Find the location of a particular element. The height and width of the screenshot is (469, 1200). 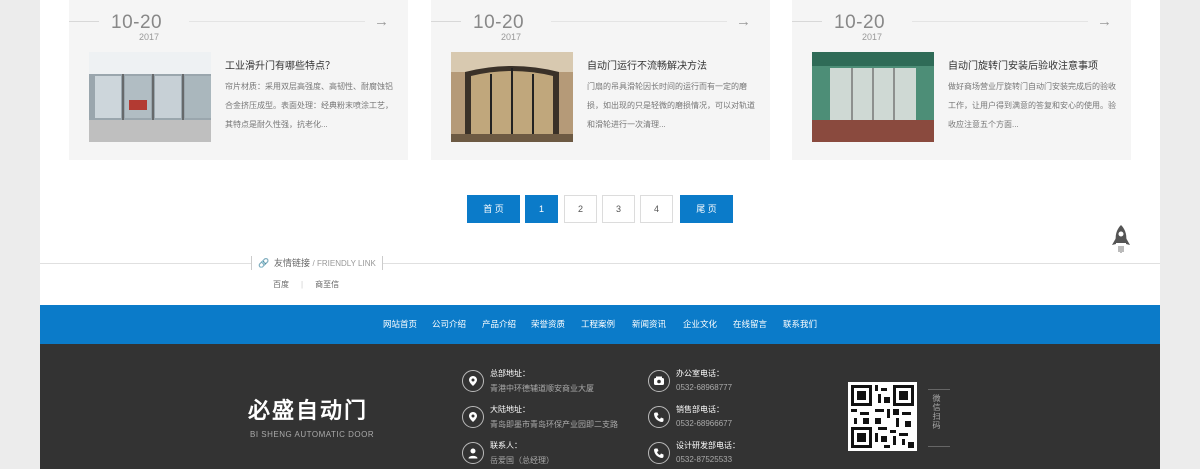

footer-logo-en: BI SHENG AUTOMATIC DOOR is located at coordinates (312, 434).